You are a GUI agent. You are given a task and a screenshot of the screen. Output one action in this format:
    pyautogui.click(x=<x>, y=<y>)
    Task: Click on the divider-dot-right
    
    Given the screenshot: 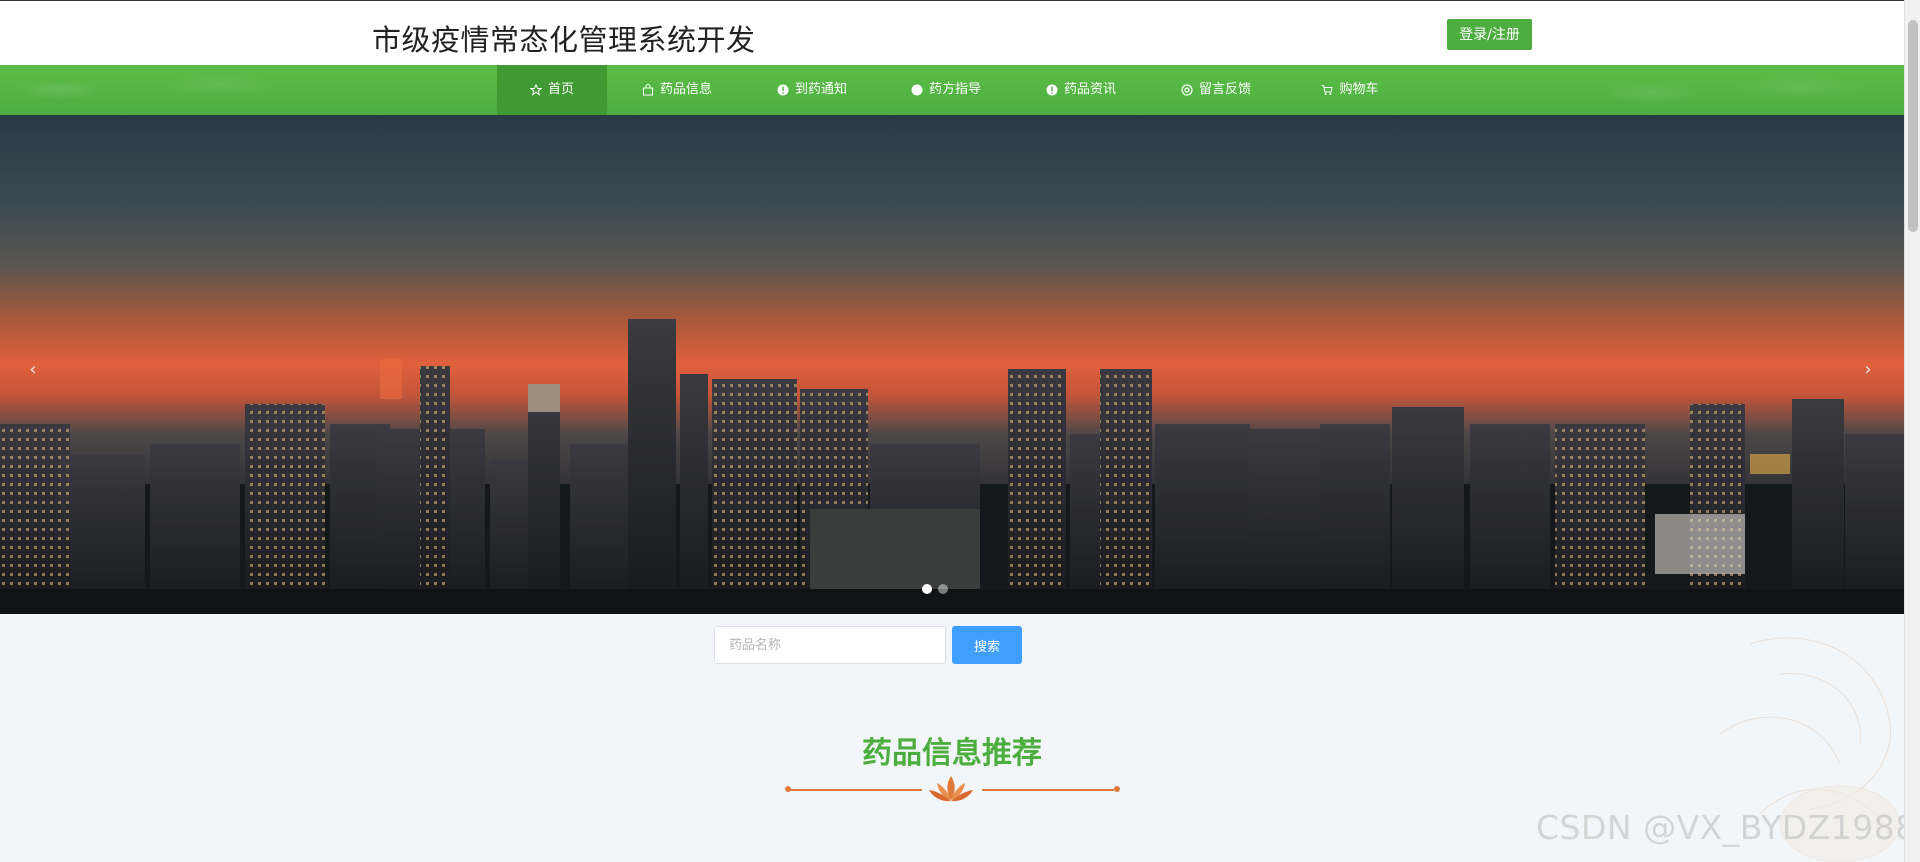 What is the action you would take?
    pyautogui.click(x=1117, y=789)
    